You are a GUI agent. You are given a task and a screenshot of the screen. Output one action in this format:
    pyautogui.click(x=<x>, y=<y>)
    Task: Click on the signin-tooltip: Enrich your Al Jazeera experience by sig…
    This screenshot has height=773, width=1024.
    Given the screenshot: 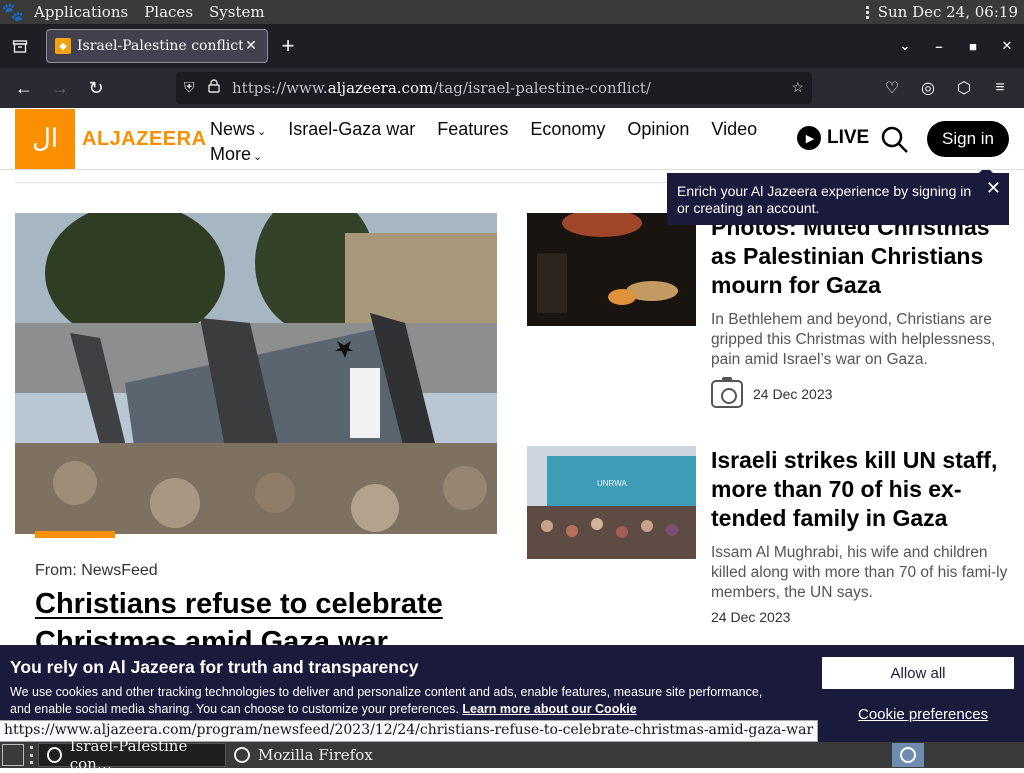 What is the action you would take?
    pyautogui.click(x=838, y=197)
    